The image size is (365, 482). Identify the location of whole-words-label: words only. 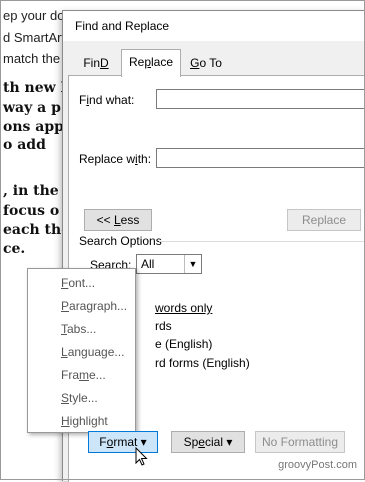
(184, 308).